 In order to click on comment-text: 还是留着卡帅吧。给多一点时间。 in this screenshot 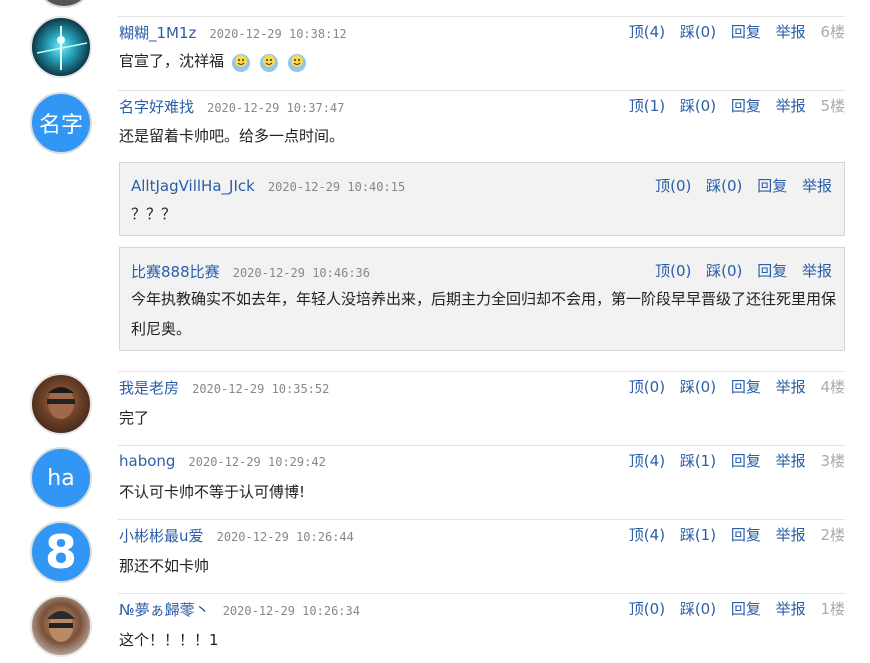, I will do `click(232, 136)`.